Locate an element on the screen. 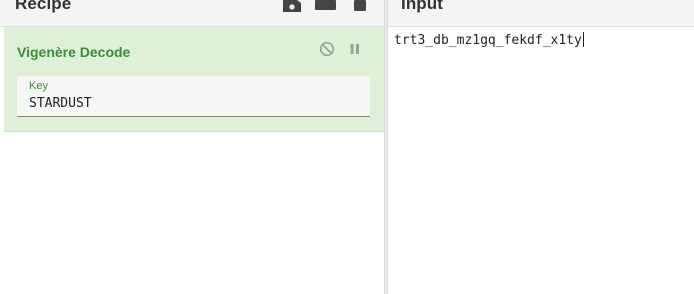 The image size is (694, 294). pause-icon is located at coordinates (355, 49).